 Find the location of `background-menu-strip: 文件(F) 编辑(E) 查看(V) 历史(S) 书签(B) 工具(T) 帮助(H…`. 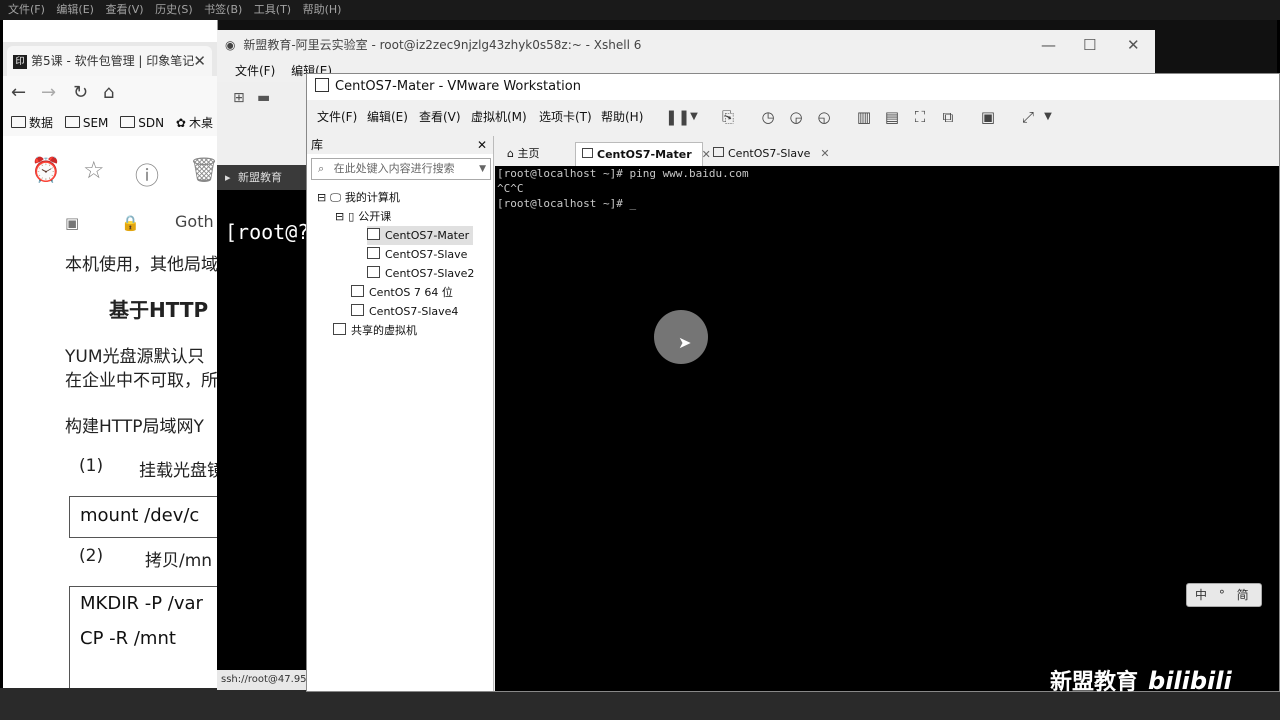

background-menu-strip: 文件(F) 编辑(E) 查看(V) 历史(S) 书签(B) 工具(T) 帮助(H… is located at coordinates (640, 10).